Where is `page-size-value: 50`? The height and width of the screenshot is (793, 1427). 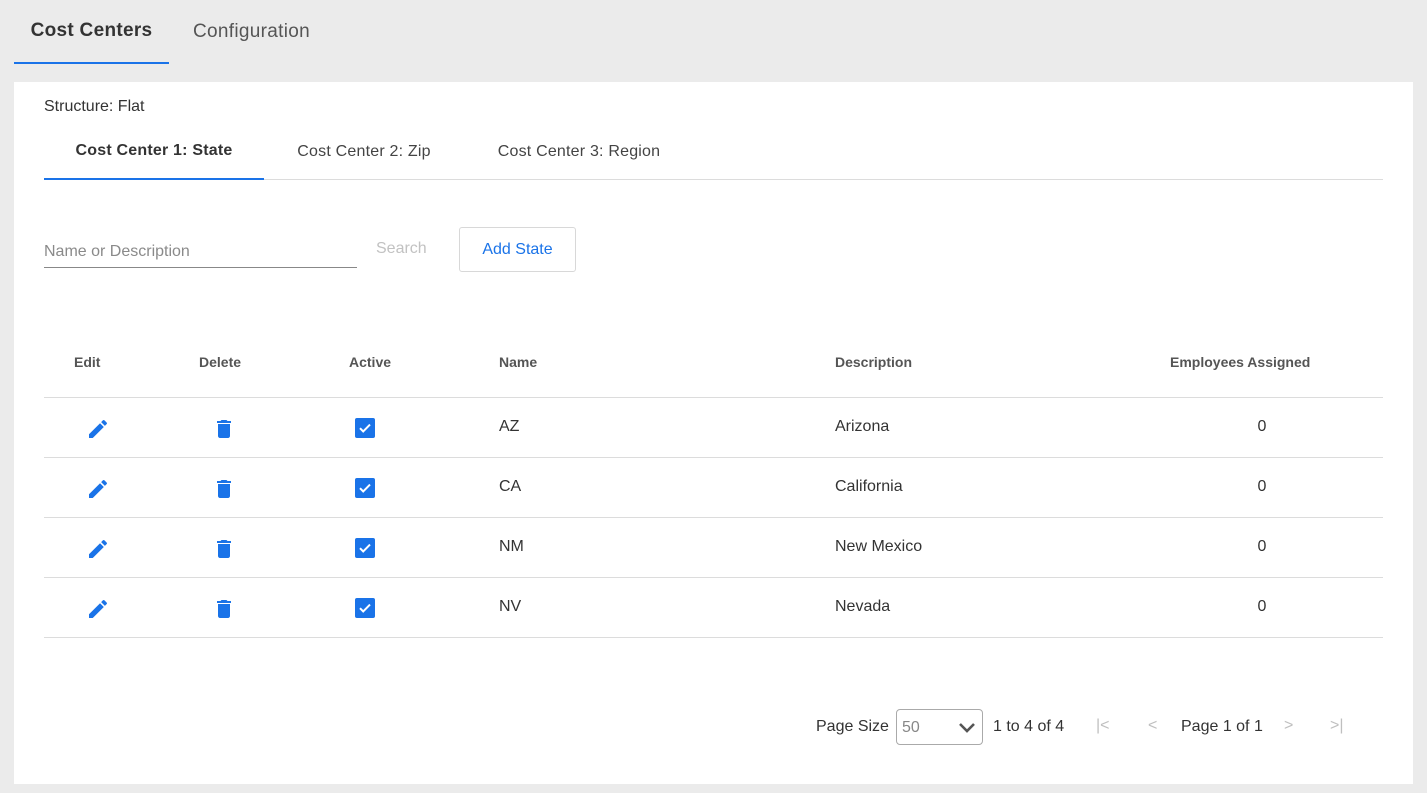 page-size-value: 50 is located at coordinates (911, 727).